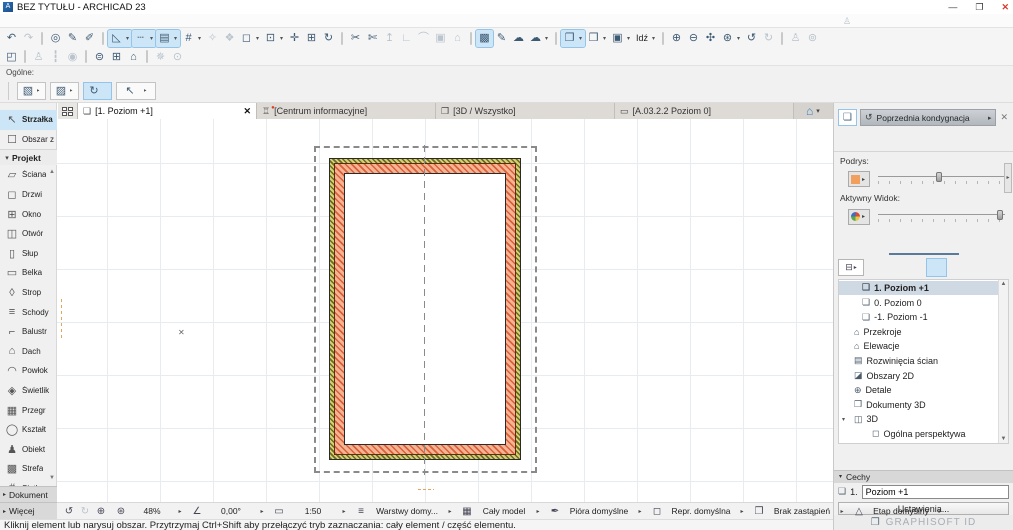 This screenshot has width=1013, height=530. What do you see at coordinates (160, 56) in the screenshot?
I see `favorites-icon: ✵` at bounding box center [160, 56].